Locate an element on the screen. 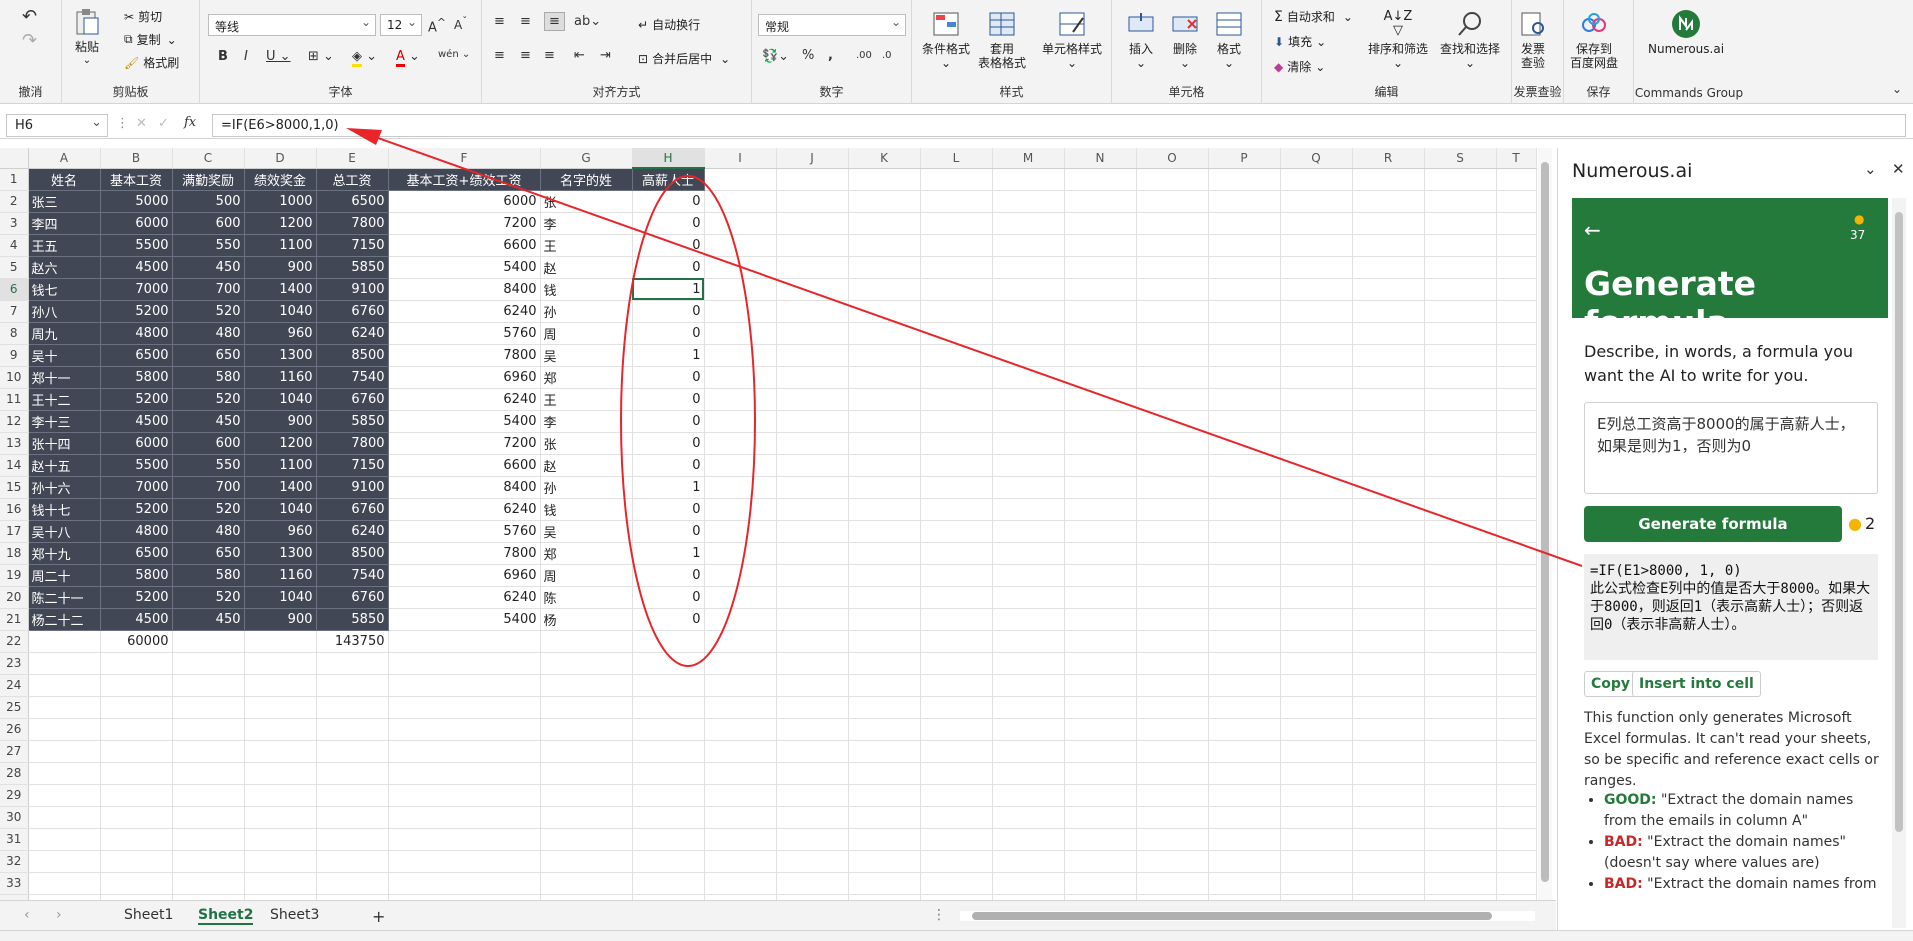 Image resolution: width=1913 pixels, height=941 pixels. generate-formula-button: Generate formula is located at coordinates (1713, 524).